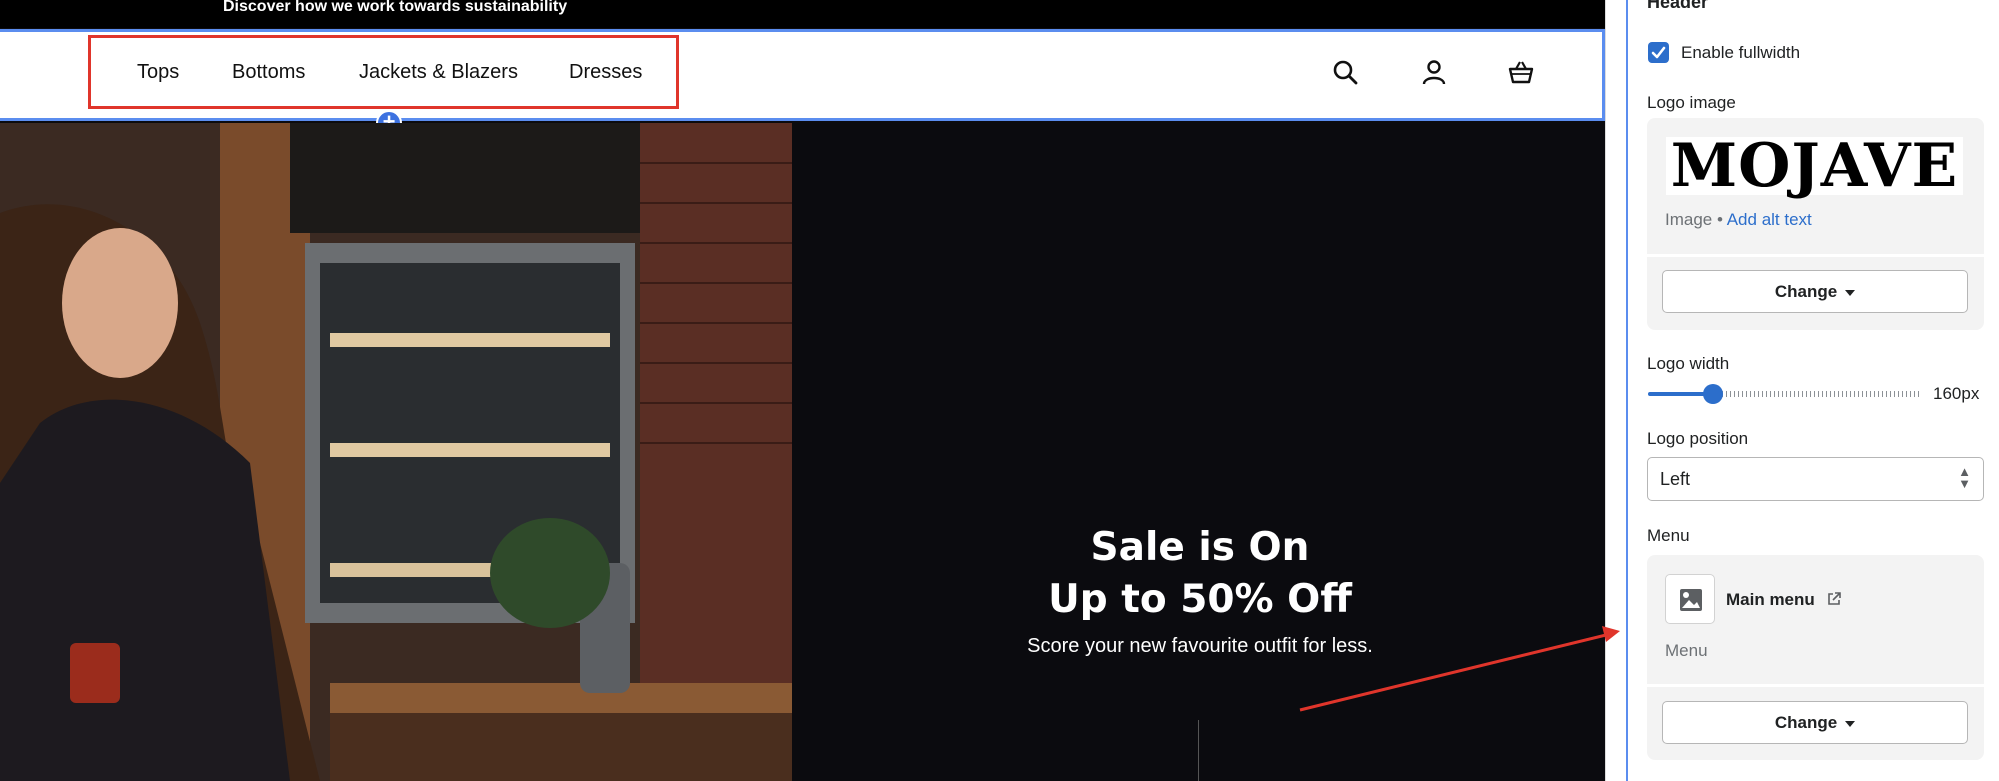 This screenshot has width=1999, height=781. I want to click on logo-preview: MOJAVE, so click(1814, 166).